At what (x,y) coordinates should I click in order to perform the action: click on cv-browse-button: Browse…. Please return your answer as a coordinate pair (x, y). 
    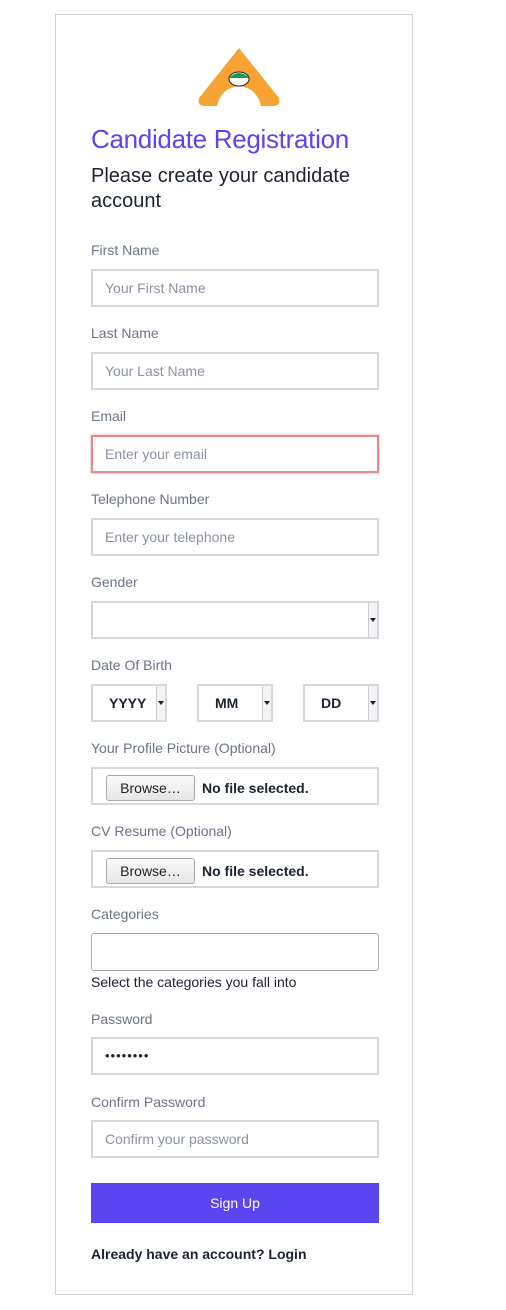
    Looking at the image, I should click on (150, 871).